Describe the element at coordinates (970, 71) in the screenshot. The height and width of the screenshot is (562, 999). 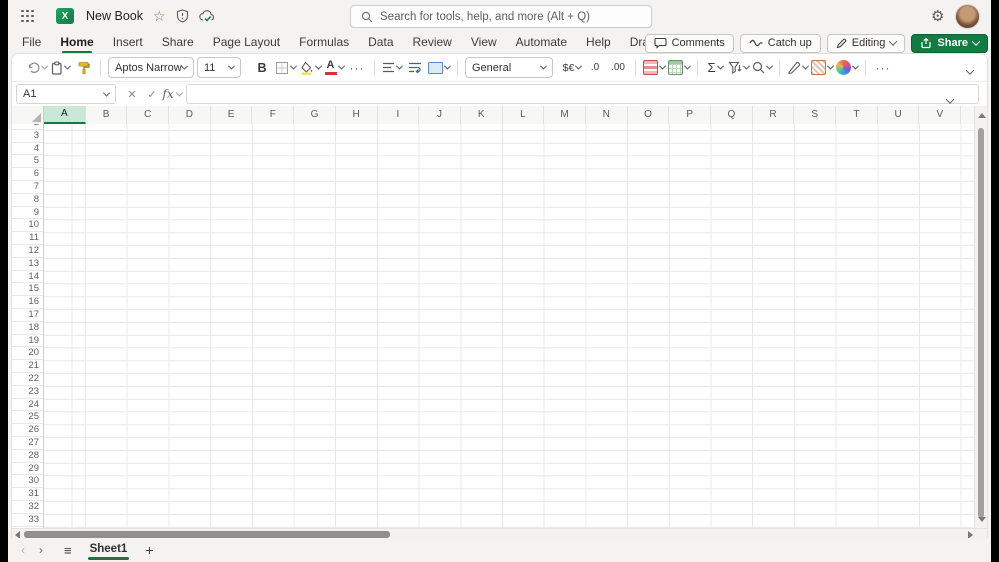
I see `ribbon-collapse-button` at that location.